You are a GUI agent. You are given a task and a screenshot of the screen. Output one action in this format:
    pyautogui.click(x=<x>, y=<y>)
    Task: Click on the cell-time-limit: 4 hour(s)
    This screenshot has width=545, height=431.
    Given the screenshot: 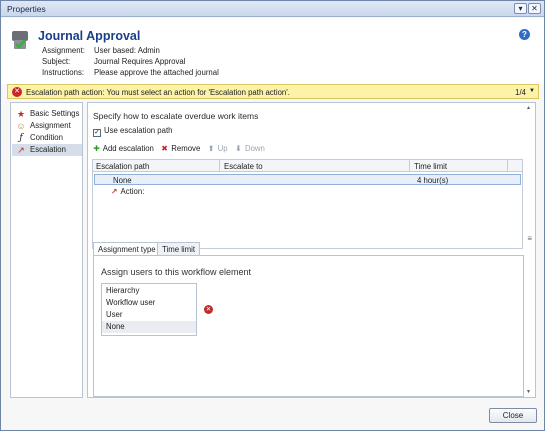 What is the action you would take?
    pyautogui.click(x=433, y=180)
    